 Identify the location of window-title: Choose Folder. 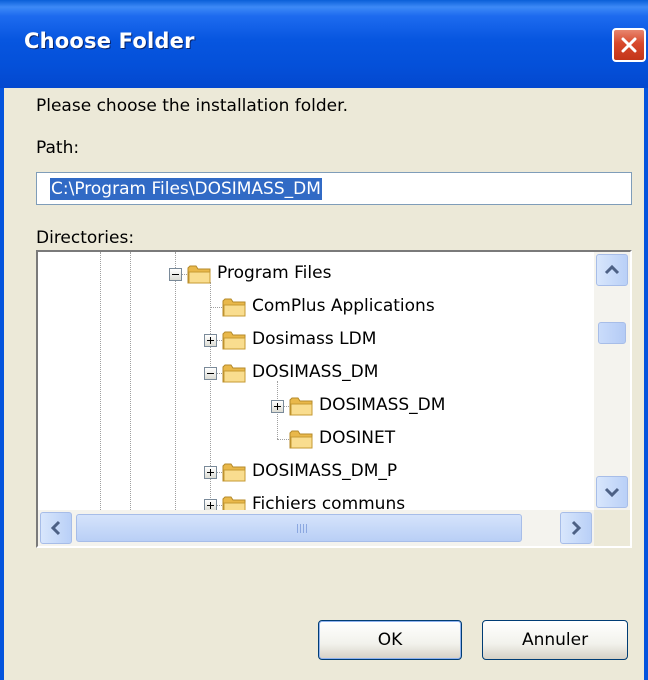
(109, 41).